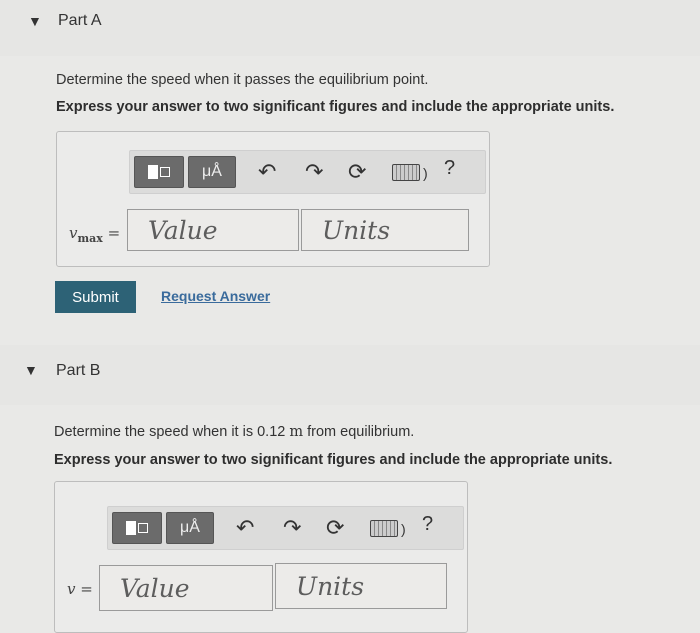 This screenshot has width=700, height=633. What do you see at coordinates (78, 370) in the screenshot?
I see `part-b-title: Part B` at bounding box center [78, 370].